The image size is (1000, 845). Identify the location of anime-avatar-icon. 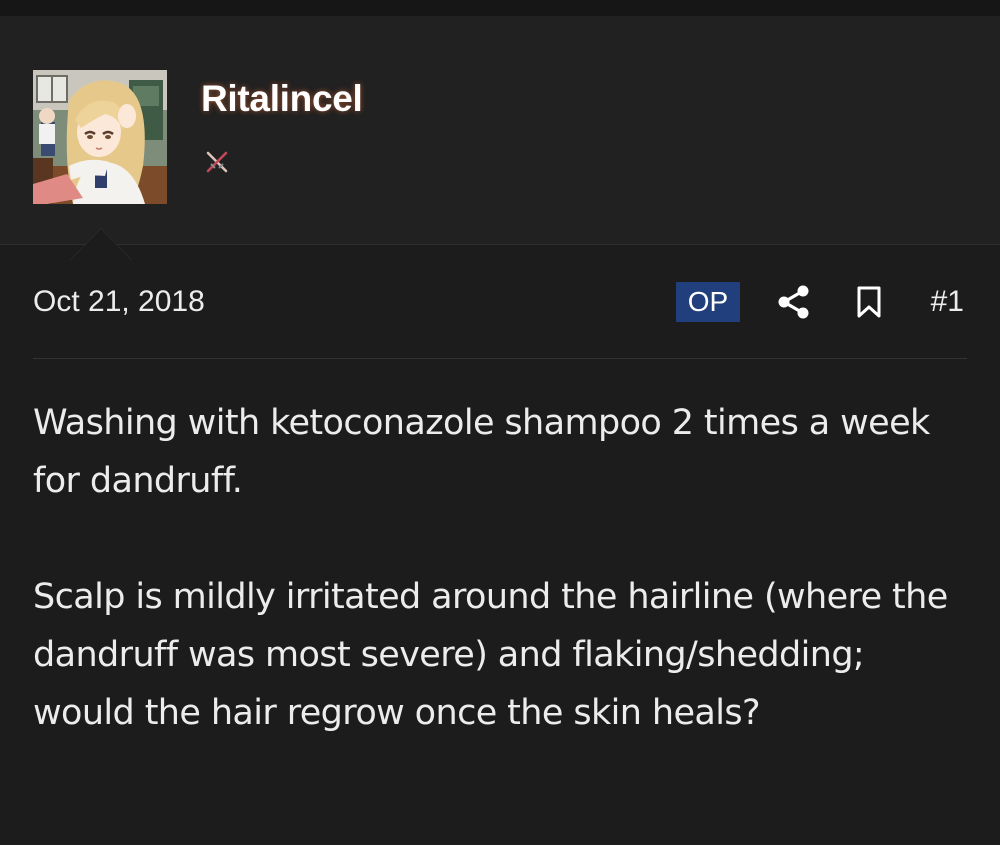
(100, 137).